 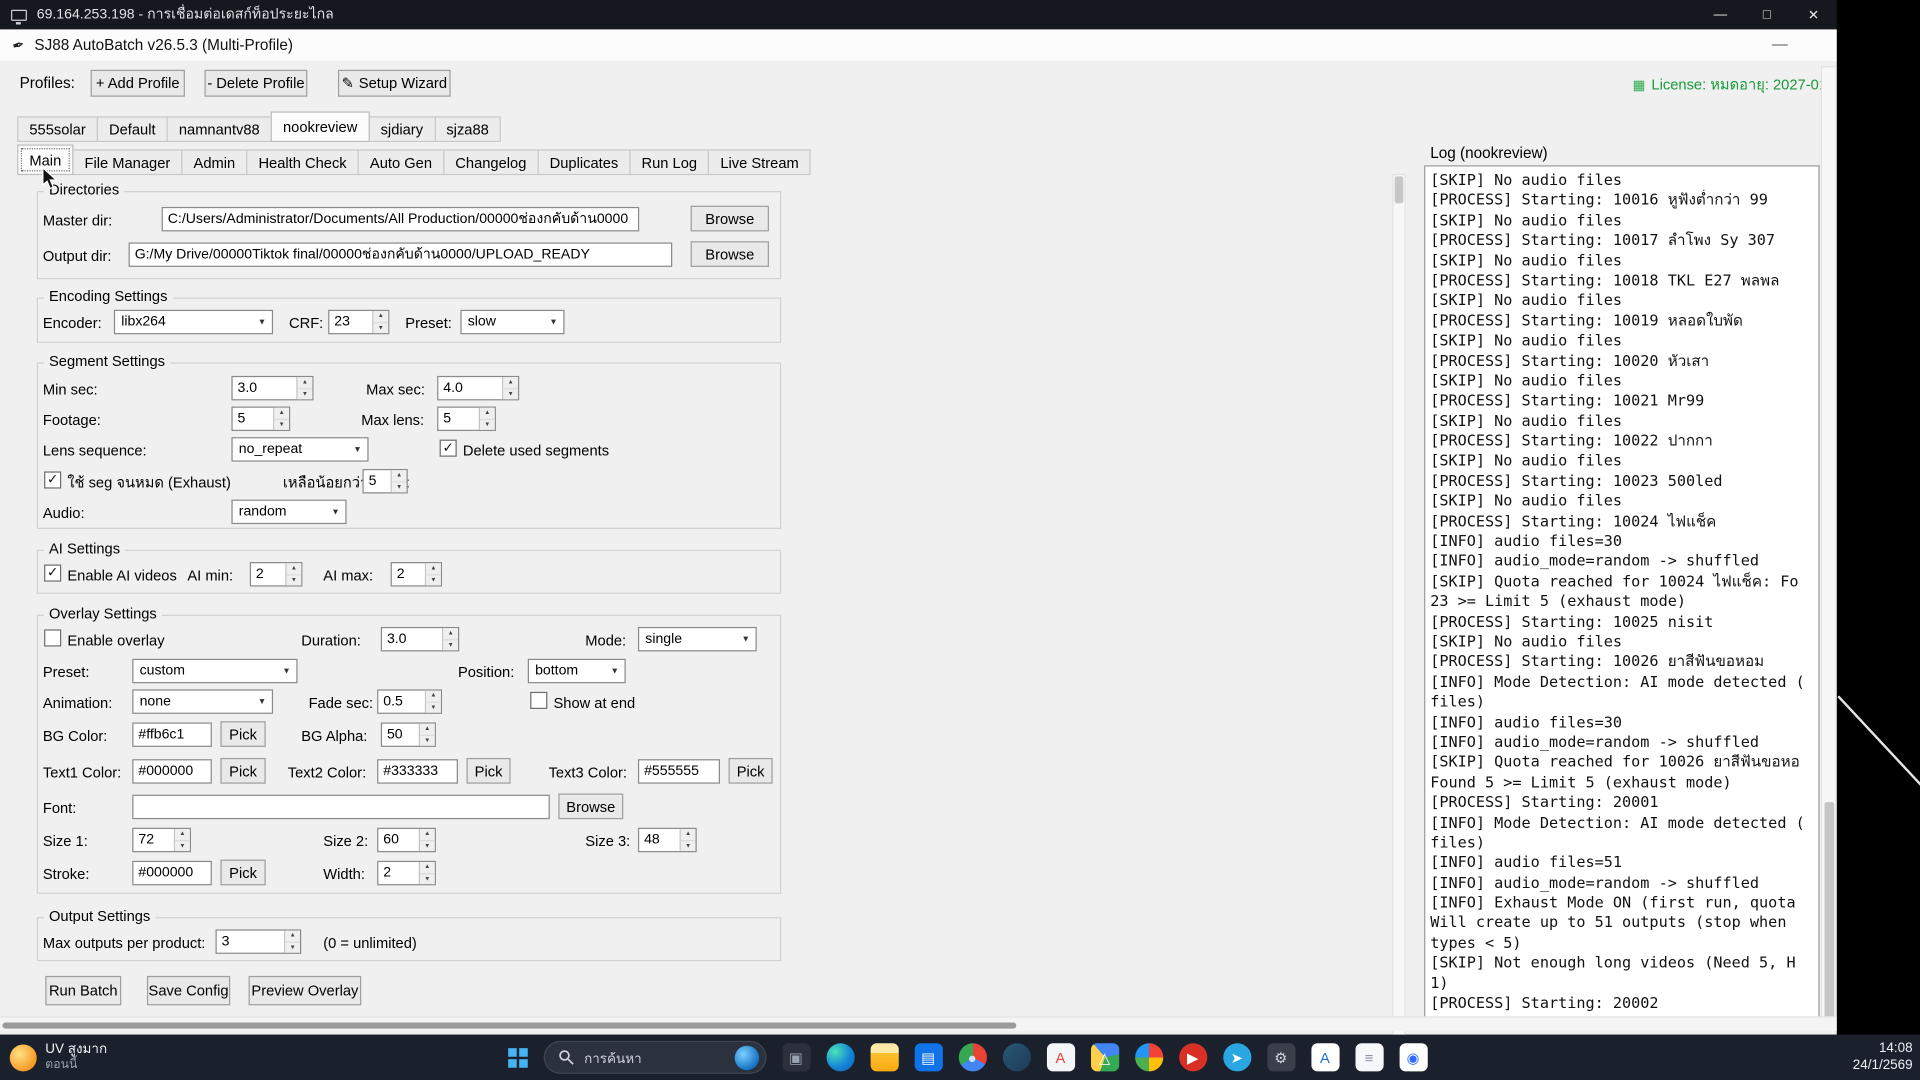 What do you see at coordinates (468, 129) in the screenshot?
I see `profile-tab-sjza88: sjza88` at bounding box center [468, 129].